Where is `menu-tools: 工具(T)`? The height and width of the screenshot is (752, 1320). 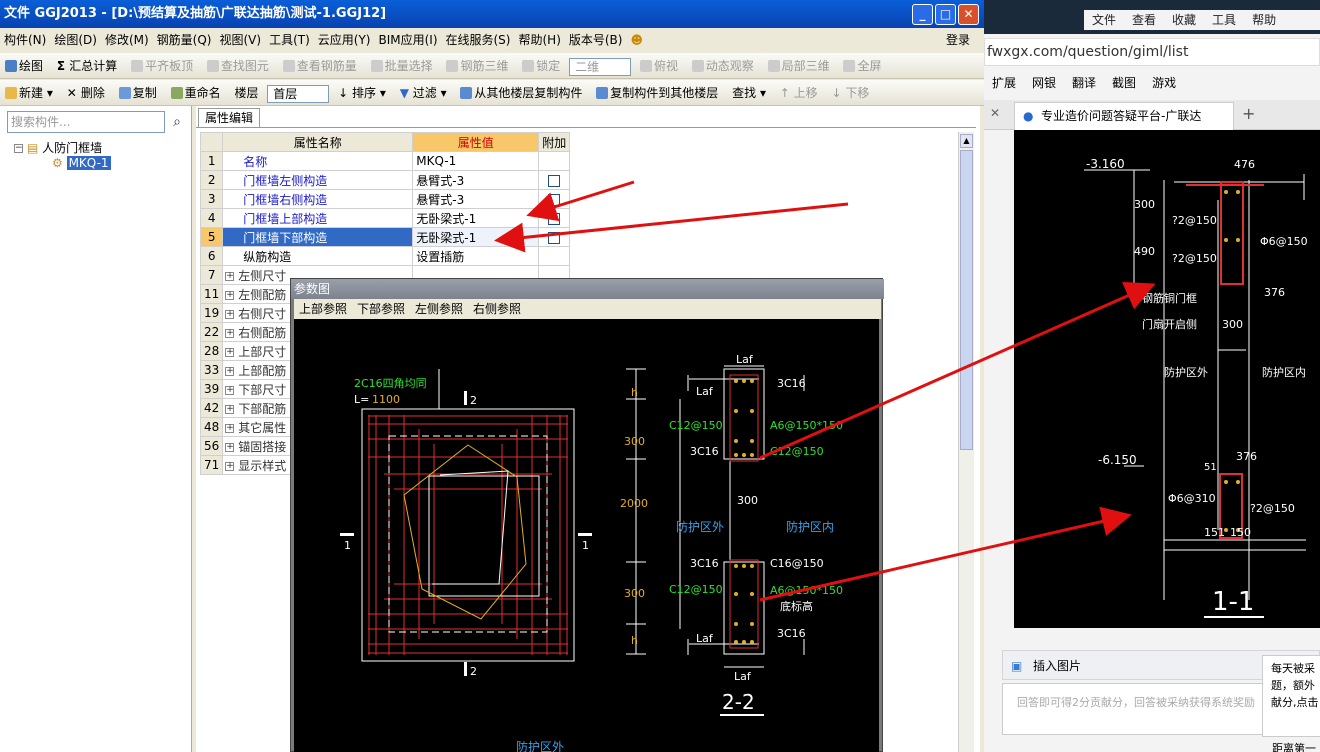 menu-tools: 工具(T) is located at coordinates (289, 40).